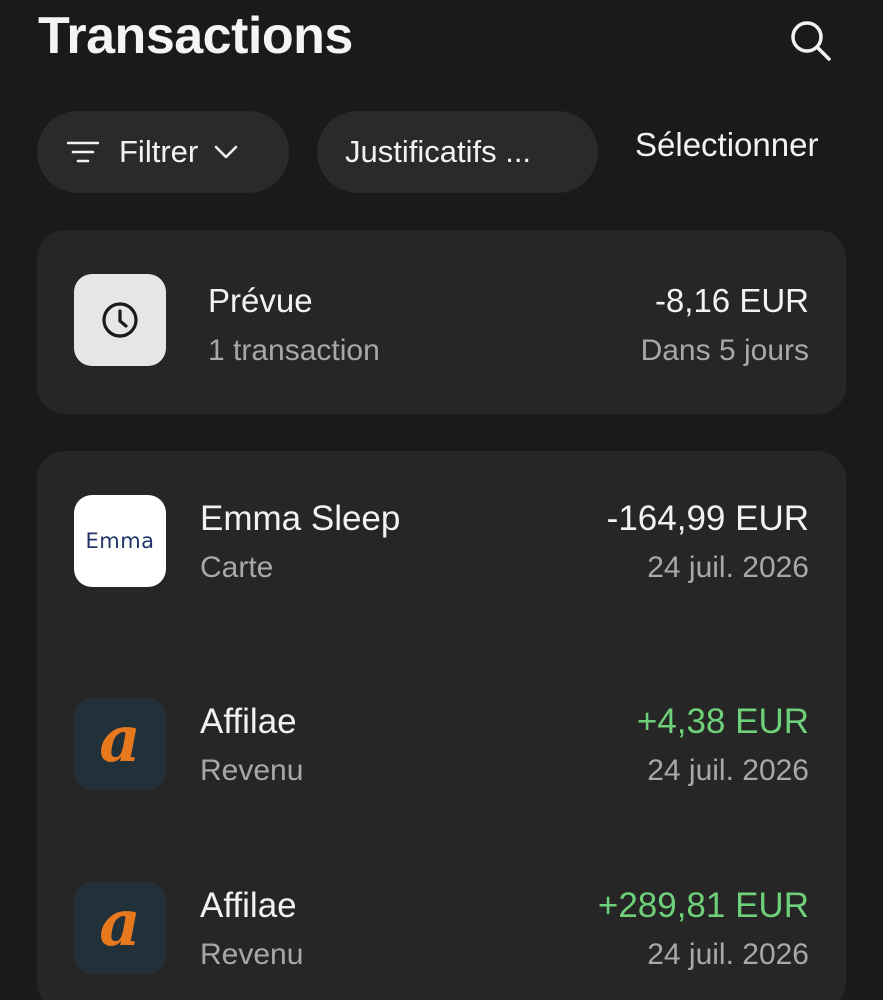 The image size is (883, 1000). What do you see at coordinates (300, 518) in the screenshot?
I see `merchant-name: Emma Sleep` at bounding box center [300, 518].